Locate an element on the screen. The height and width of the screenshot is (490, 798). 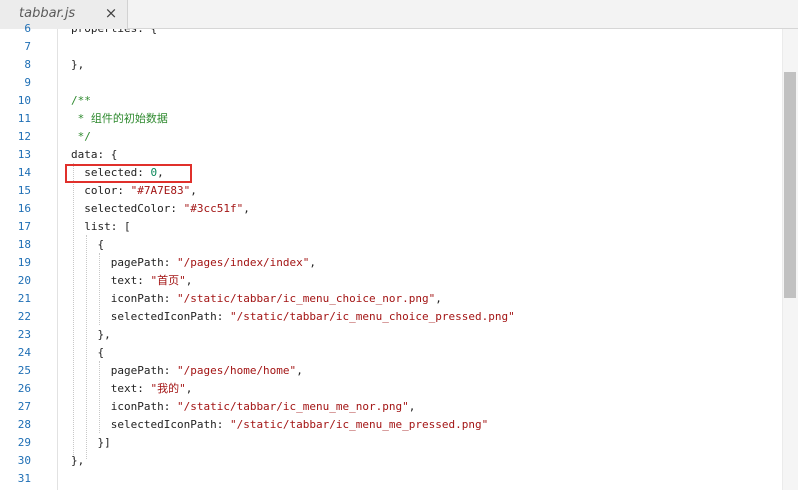
line-number: 31 is located at coordinates (24, 478).